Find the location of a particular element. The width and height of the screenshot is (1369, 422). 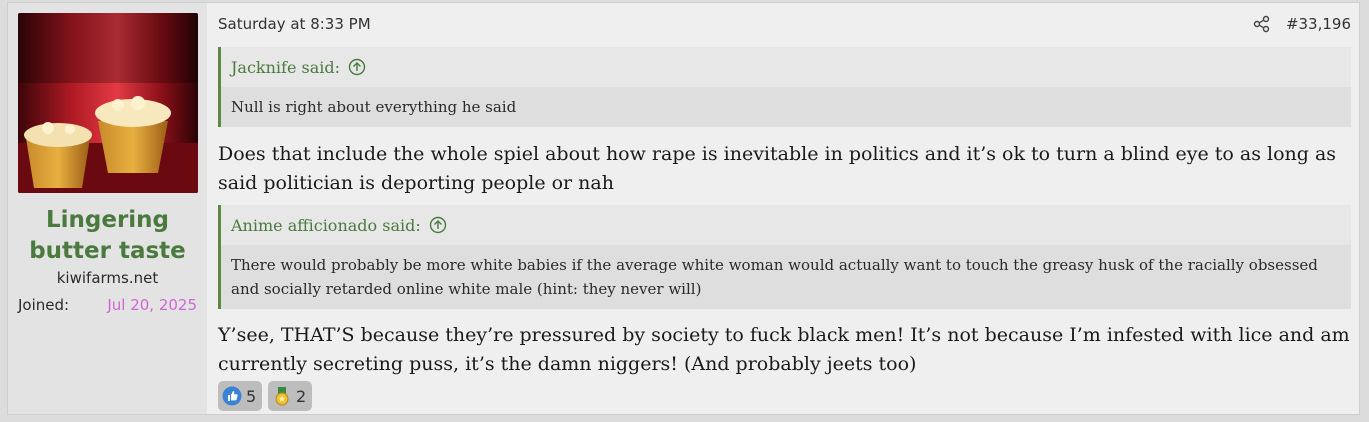

reaction-medal: 2 is located at coordinates (290, 396).